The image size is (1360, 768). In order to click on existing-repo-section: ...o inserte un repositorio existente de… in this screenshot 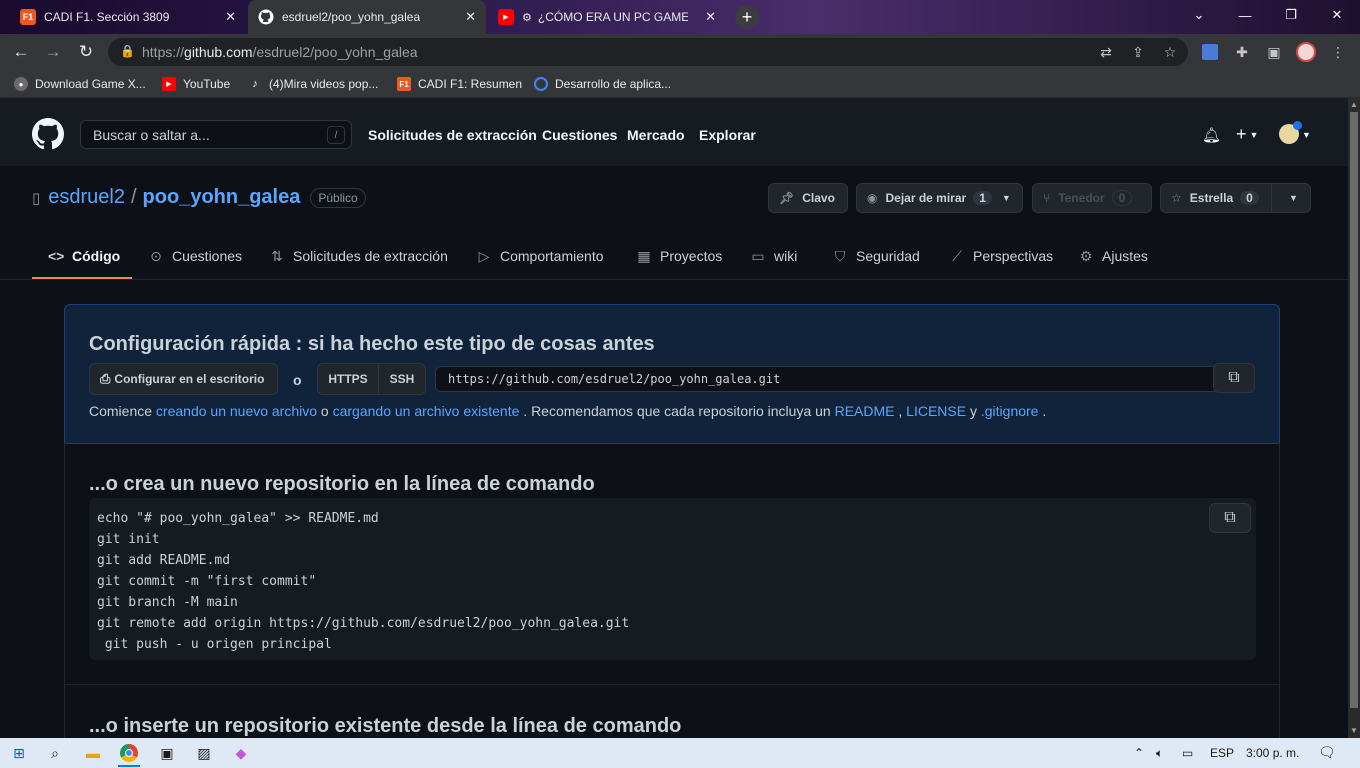, I will do `click(672, 711)`.